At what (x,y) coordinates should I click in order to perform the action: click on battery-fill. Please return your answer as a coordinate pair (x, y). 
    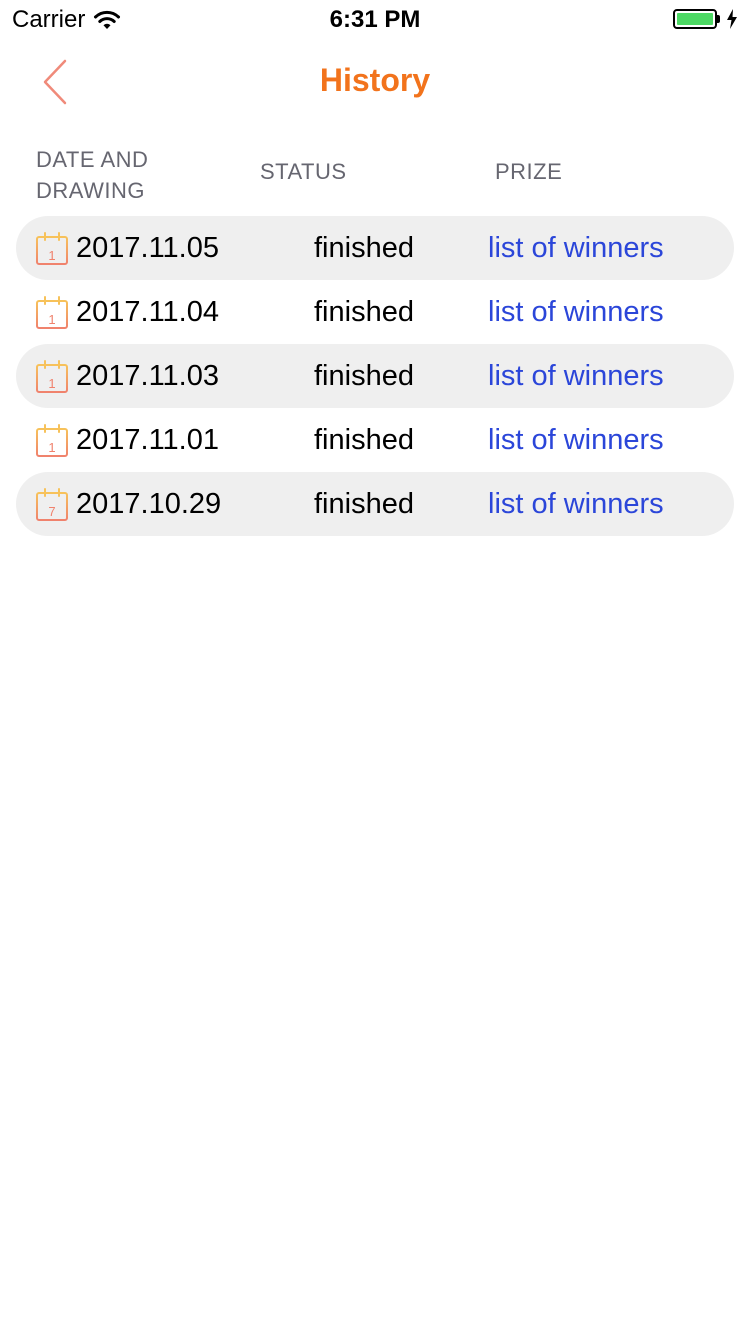
    Looking at the image, I should click on (695, 19).